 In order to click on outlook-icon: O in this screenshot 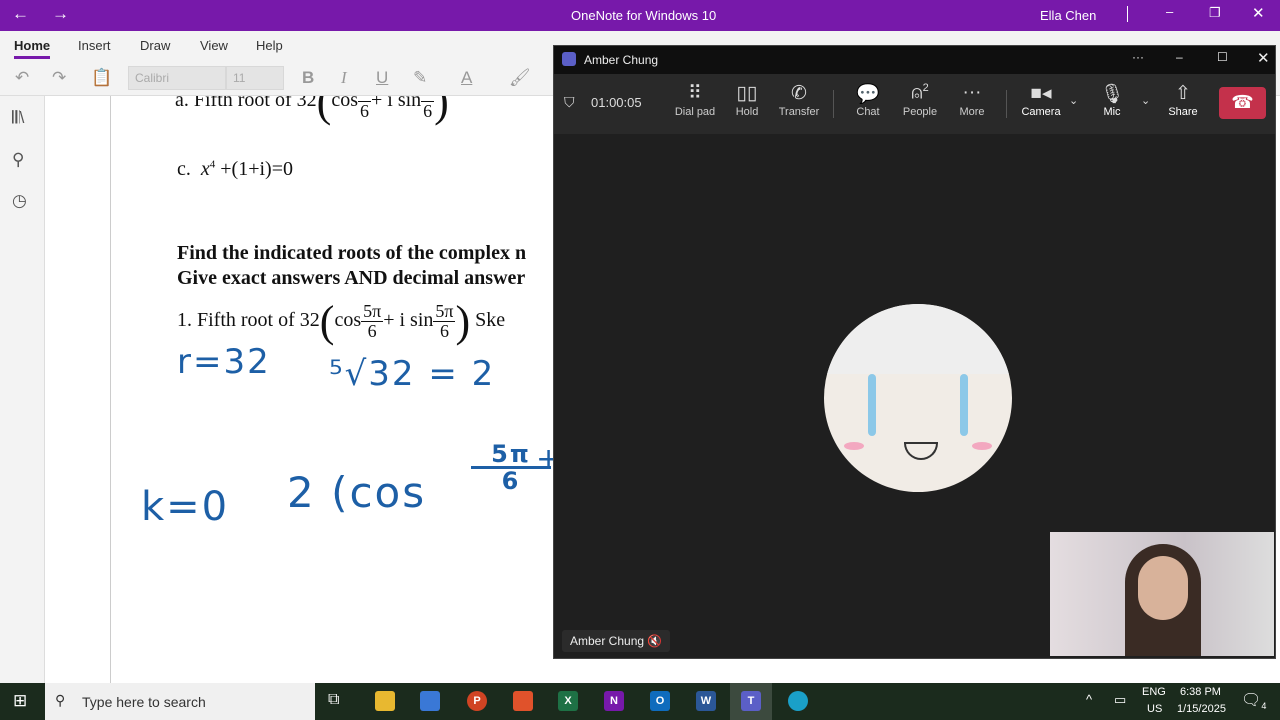, I will do `click(660, 701)`.